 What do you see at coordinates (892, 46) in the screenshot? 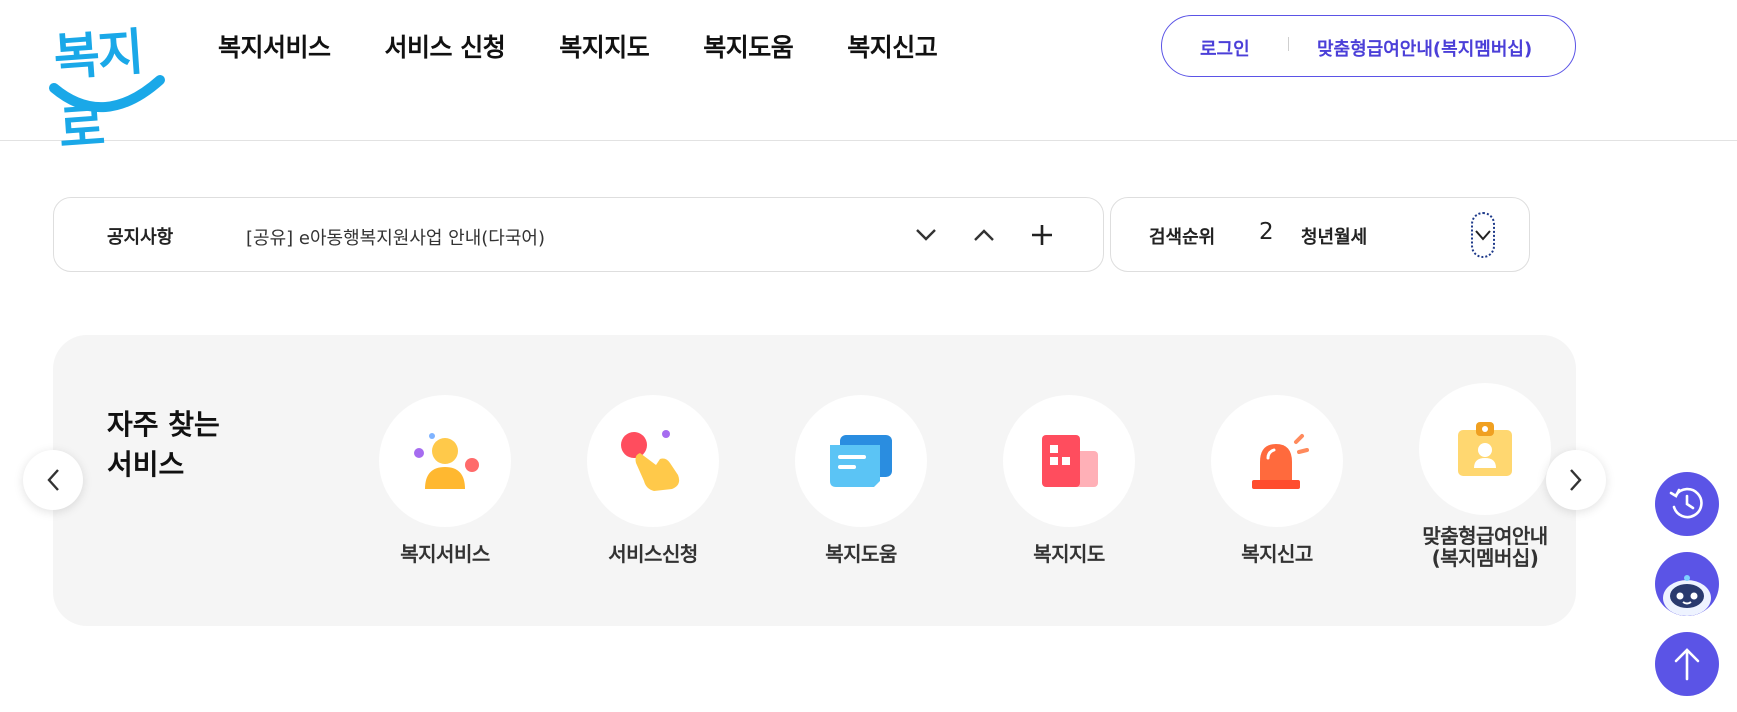
I see `nav-welfare-report: 복지신고` at bounding box center [892, 46].